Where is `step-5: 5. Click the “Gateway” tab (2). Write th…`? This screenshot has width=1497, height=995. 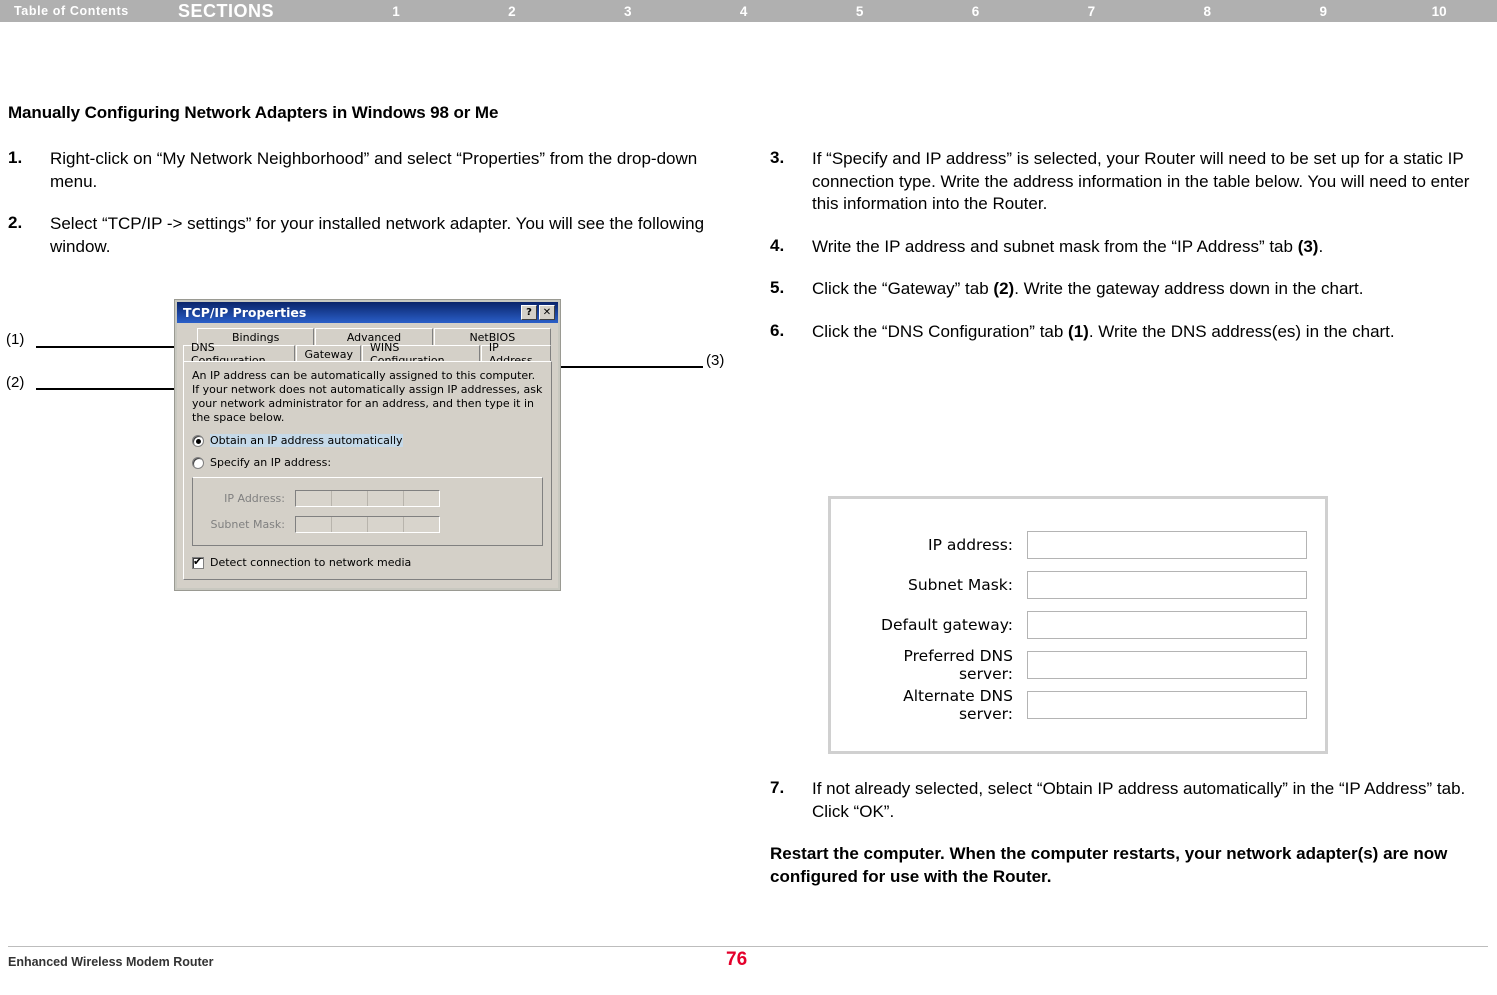 step-5: 5. Click the “Gateway” tab (2). Write th… is located at coordinates (1127, 289).